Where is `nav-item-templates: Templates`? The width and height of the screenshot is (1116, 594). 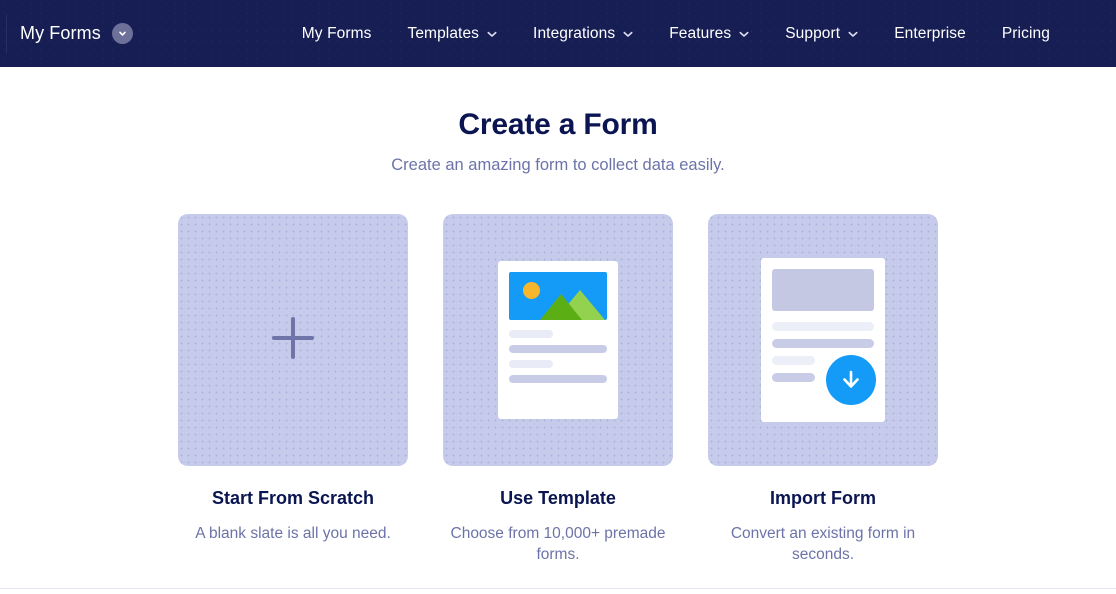 nav-item-templates: Templates is located at coordinates (452, 34).